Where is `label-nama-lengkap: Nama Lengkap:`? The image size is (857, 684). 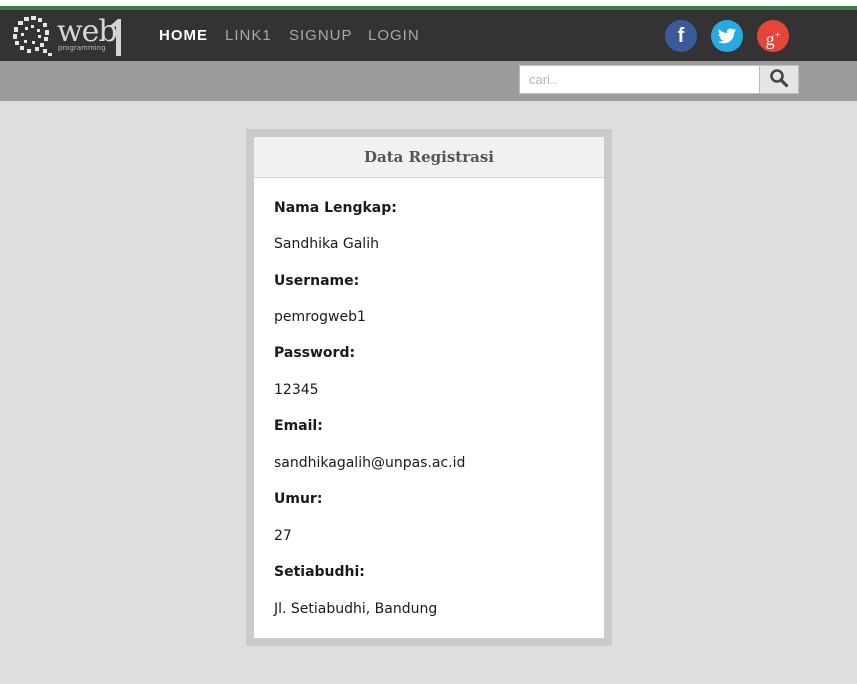
label-nama-lengkap: Nama Lengkap: is located at coordinates (335, 208).